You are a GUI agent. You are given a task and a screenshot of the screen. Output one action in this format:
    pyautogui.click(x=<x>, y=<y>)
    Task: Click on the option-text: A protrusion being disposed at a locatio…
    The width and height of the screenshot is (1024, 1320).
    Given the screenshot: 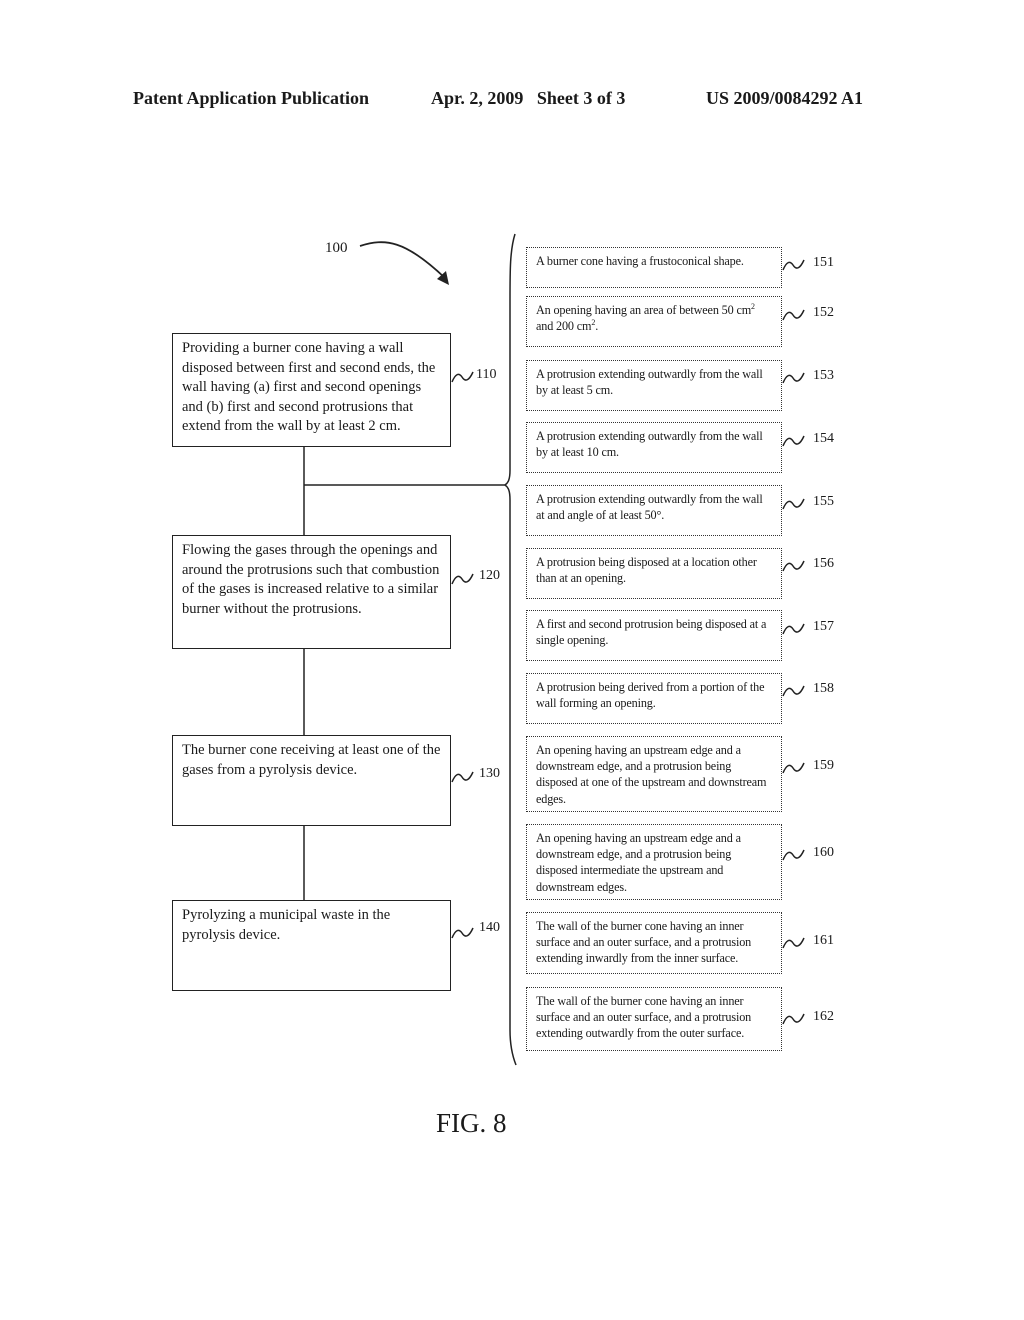 What is the action you would take?
    pyautogui.click(x=646, y=570)
    